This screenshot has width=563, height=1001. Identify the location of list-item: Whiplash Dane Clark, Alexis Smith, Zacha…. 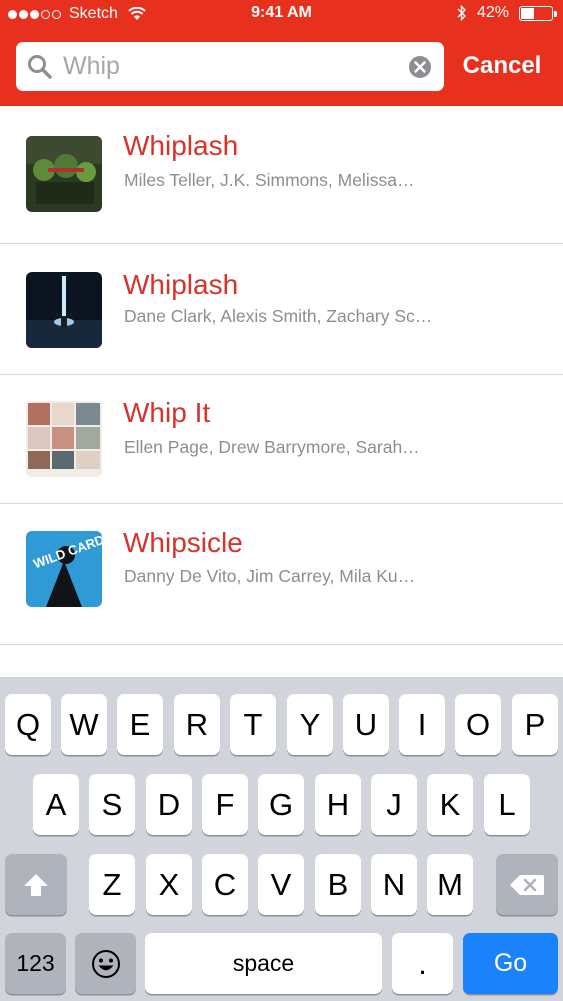
(281, 309).